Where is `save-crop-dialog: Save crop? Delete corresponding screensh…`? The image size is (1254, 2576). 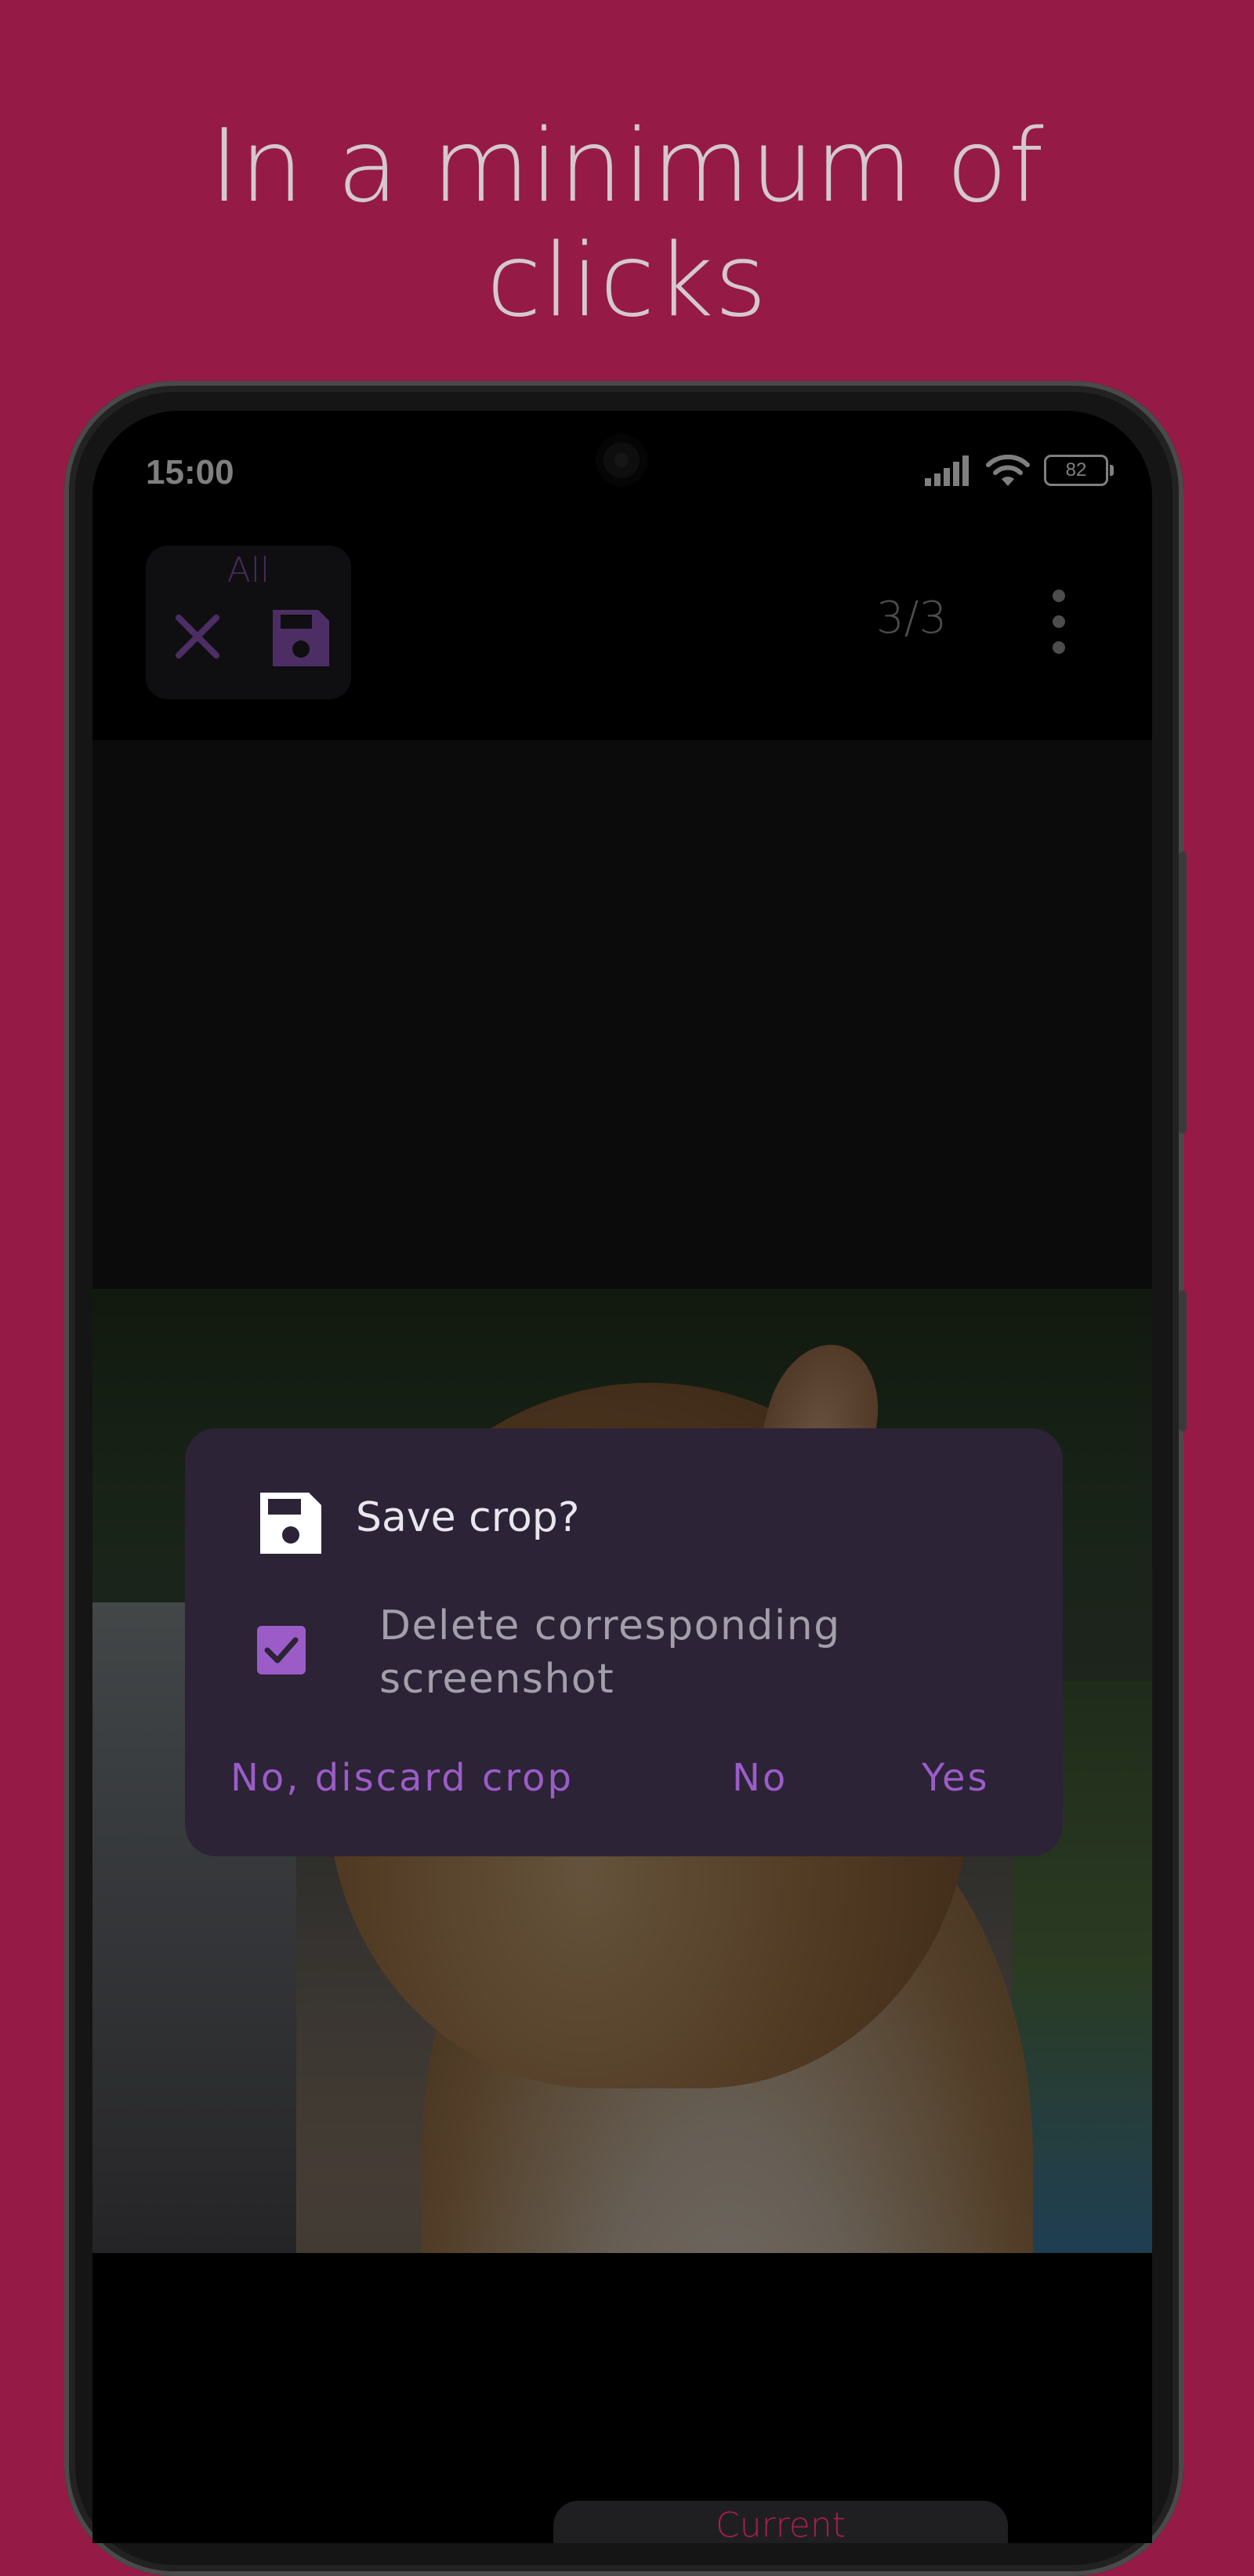 save-crop-dialog: Save crop? Delete corresponding screensh… is located at coordinates (624, 1642).